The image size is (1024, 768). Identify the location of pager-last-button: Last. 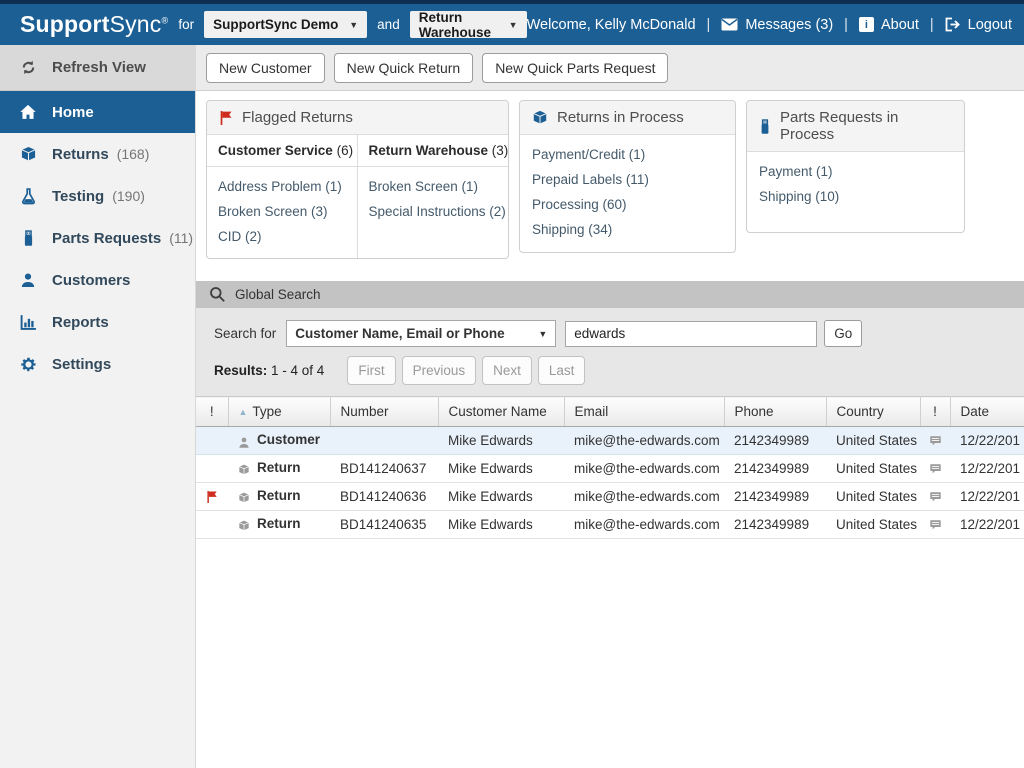
(561, 371).